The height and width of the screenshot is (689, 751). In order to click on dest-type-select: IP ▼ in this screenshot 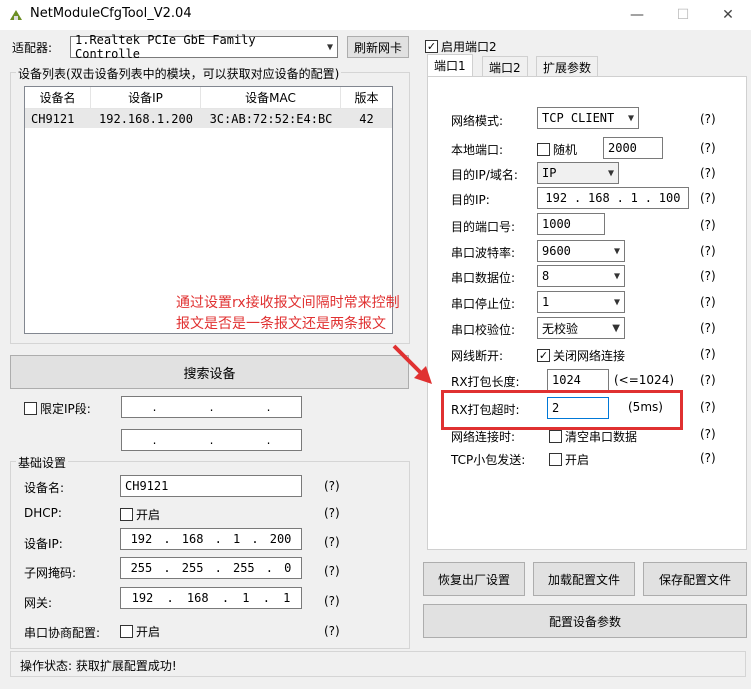, I will do `click(578, 173)`.